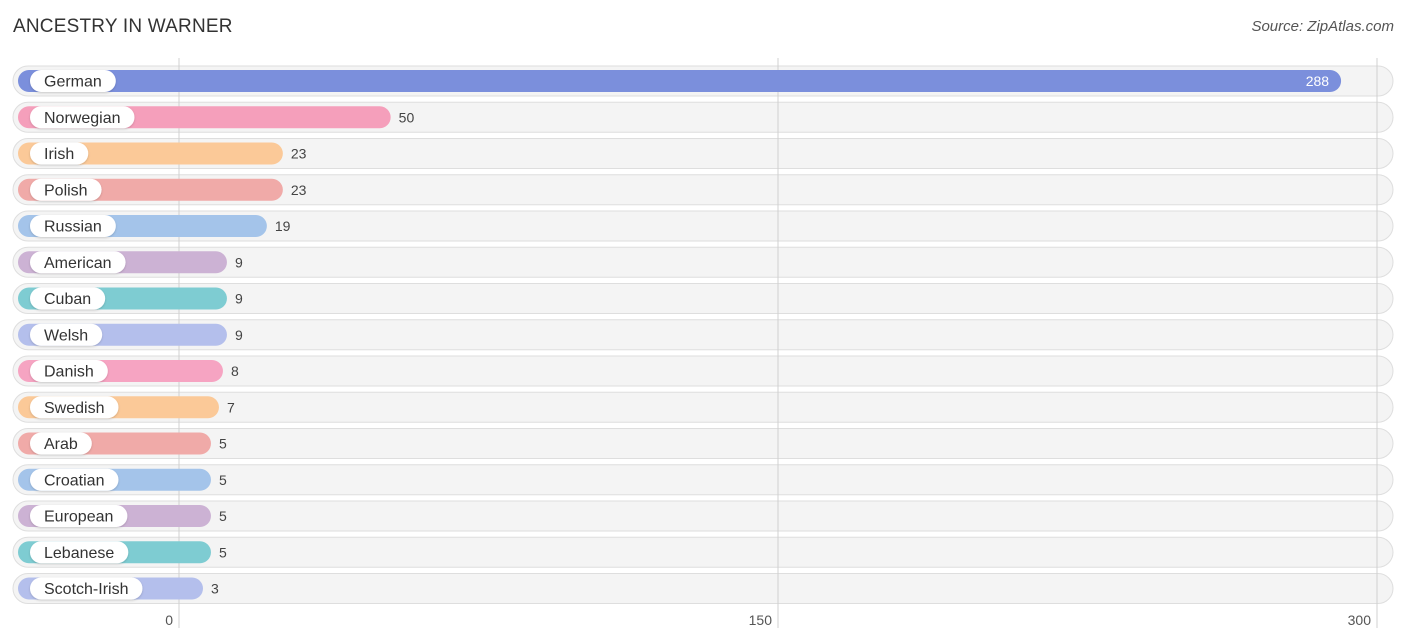  I want to click on bar, so click(680, 81).